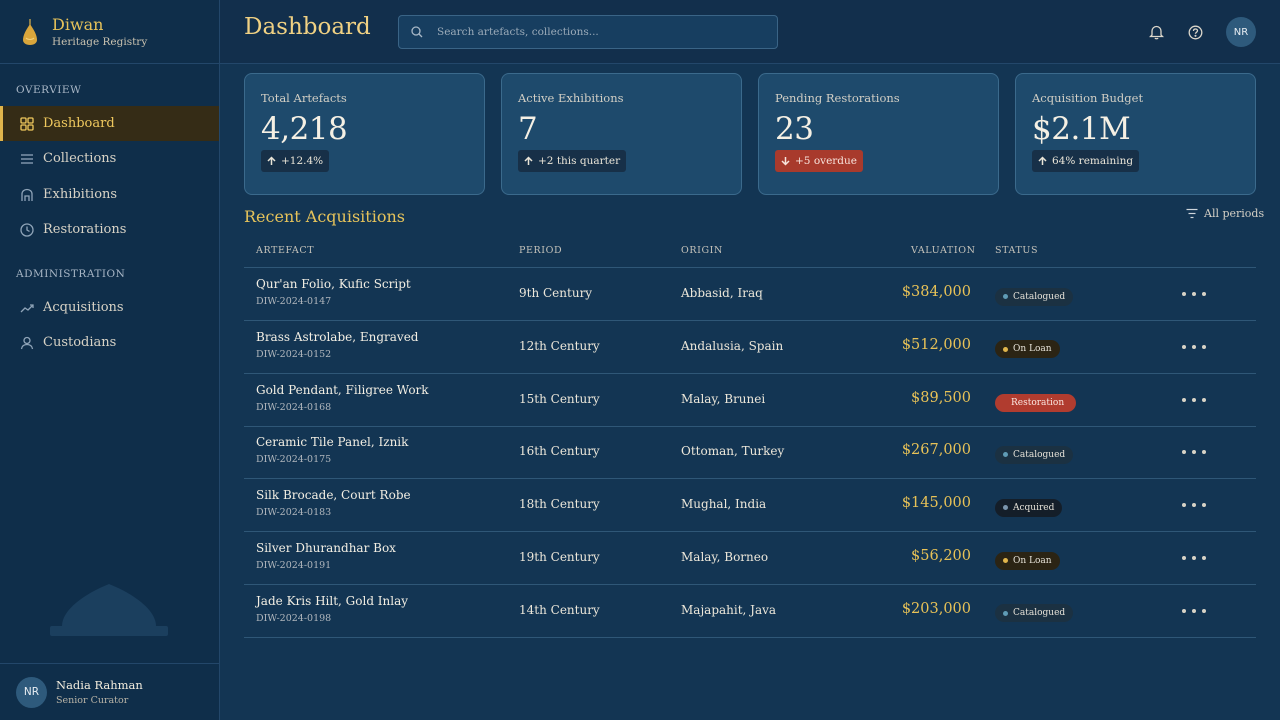 The height and width of the screenshot is (720, 1280). I want to click on user-profile: NR Nadia Rahman Senior Curator, so click(109, 691).